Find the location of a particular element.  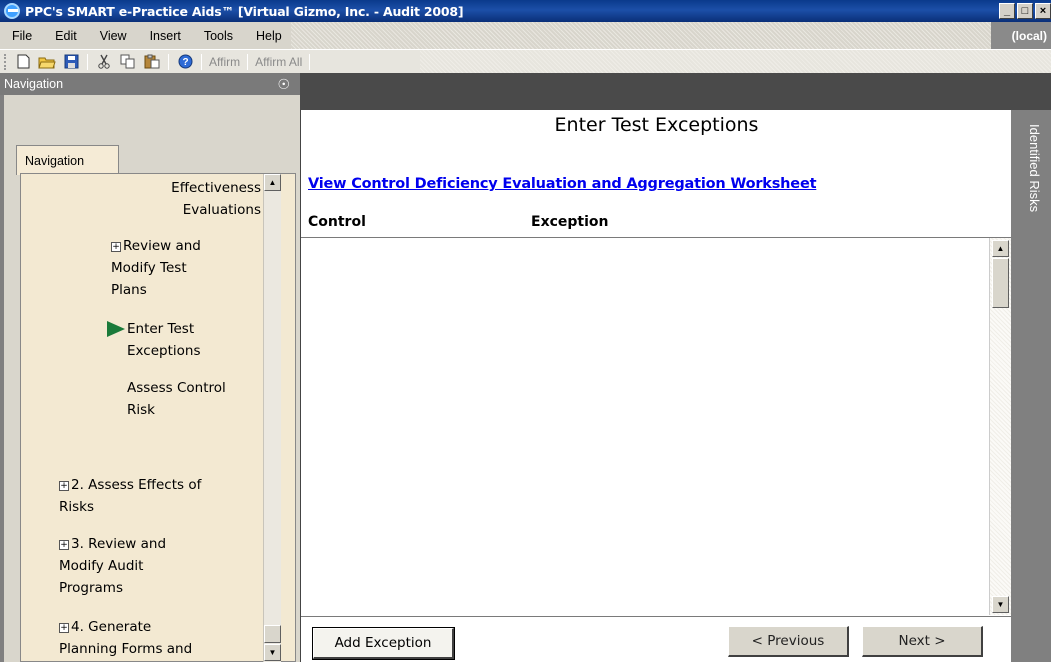

page-title: Enter Test Exceptions is located at coordinates (656, 125).